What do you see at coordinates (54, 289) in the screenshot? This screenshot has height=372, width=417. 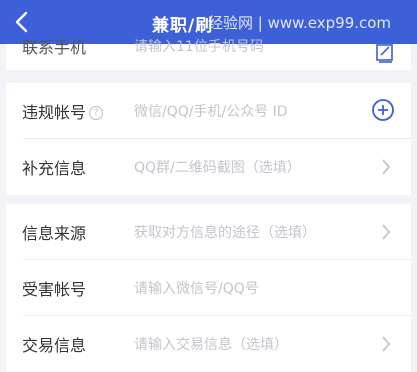 I see `victim-account-label: 受害帐号` at bounding box center [54, 289].